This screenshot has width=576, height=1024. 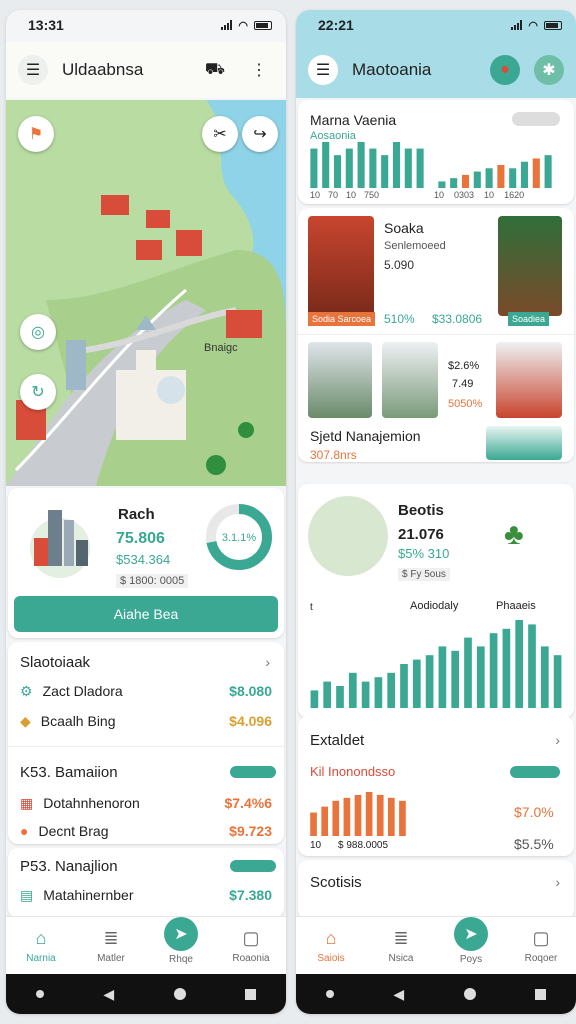 I want to click on profile-icon: ●, so click(x=505, y=70).